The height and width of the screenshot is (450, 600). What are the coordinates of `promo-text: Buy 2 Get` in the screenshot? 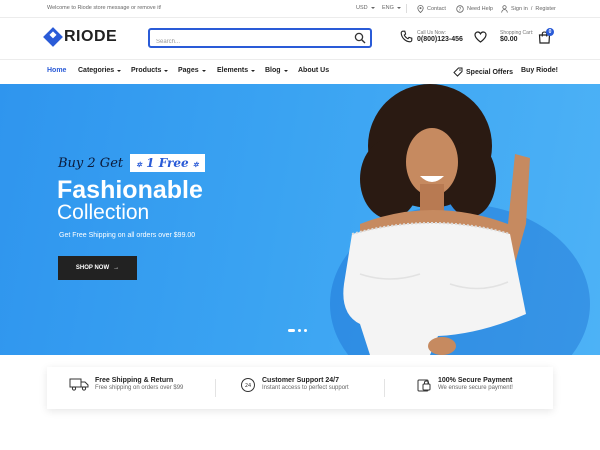 It's located at (91, 163).